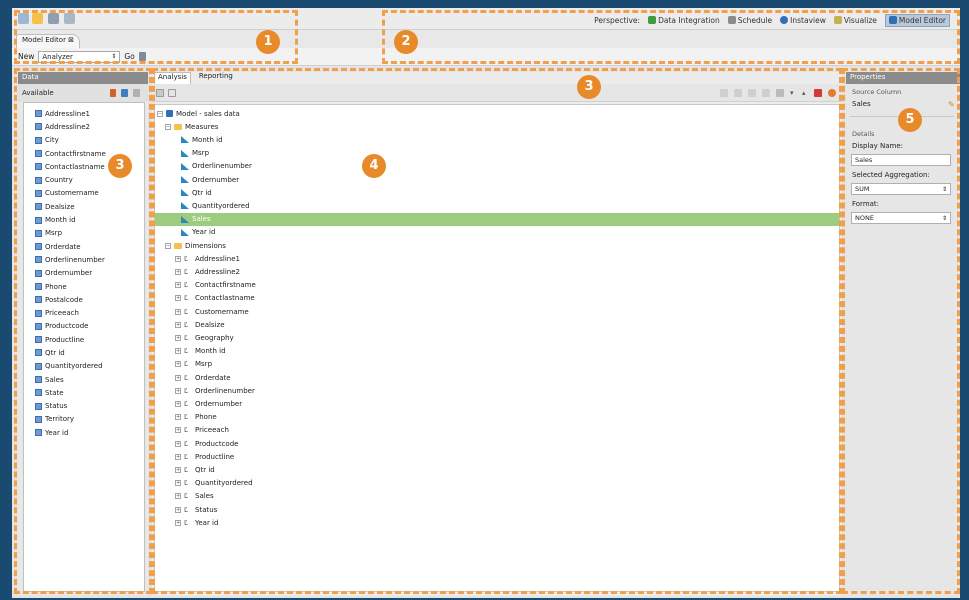 Image resolution: width=969 pixels, height=600 pixels. Describe the element at coordinates (832, 93) in the screenshot. I see `clear-icon` at that location.